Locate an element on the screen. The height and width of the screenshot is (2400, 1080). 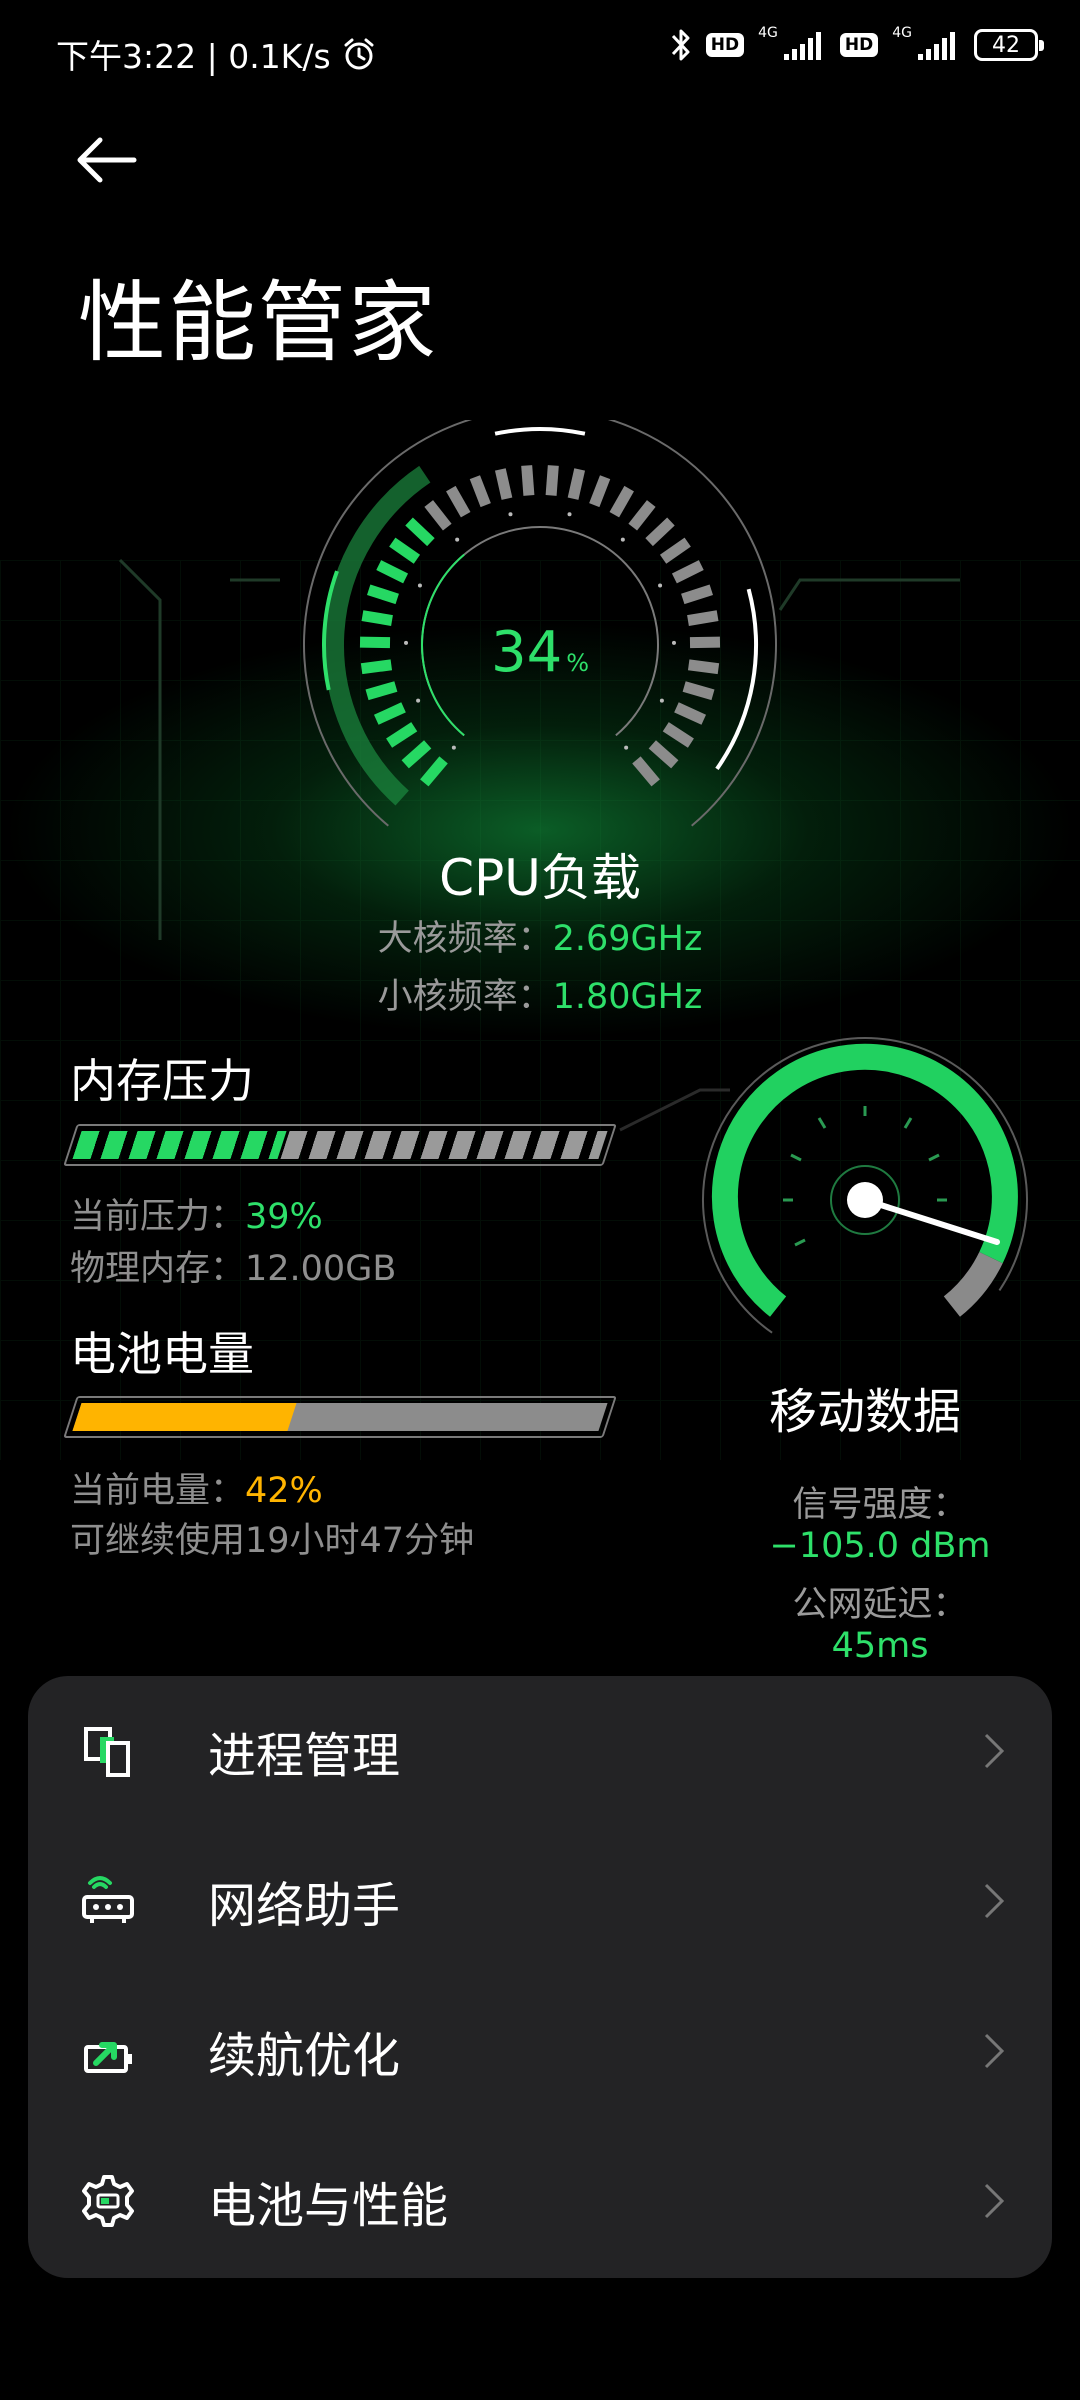
battery-indicator: 42 is located at coordinates (1009, 45).